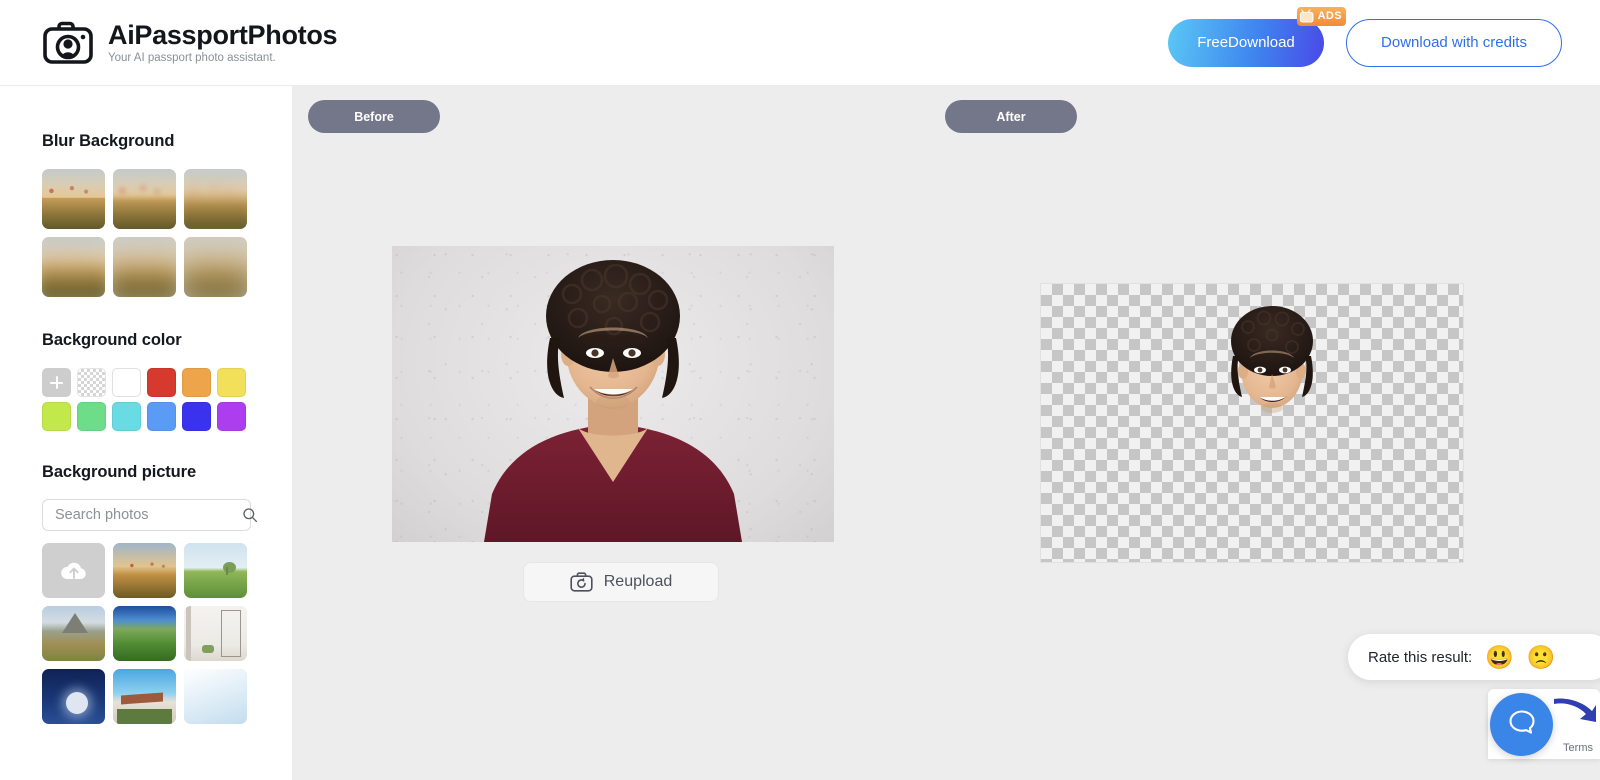 The width and height of the screenshot is (1600, 780). What do you see at coordinates (1420, 657) in the screenshot?
I see `rate-label: Rate this result:` at bounding box center [1420, 657].